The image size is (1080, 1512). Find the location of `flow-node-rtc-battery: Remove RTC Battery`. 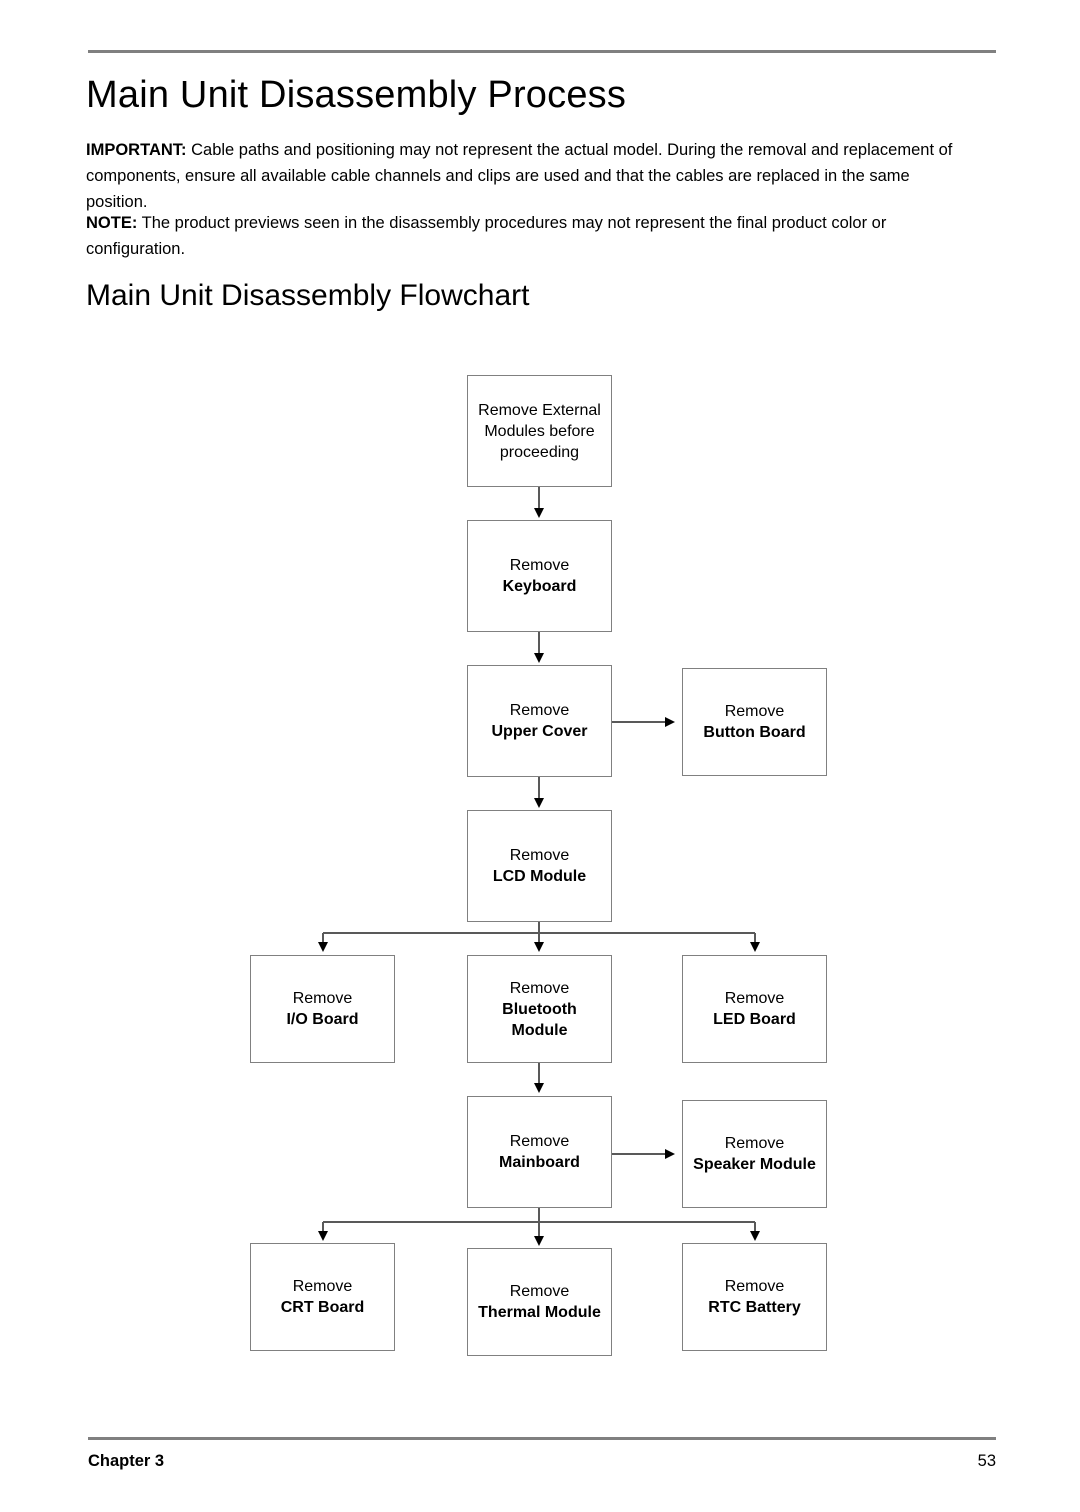

flow-node-rtc-battery: Remove RTC Battery is located at coordinates (754, 1297).